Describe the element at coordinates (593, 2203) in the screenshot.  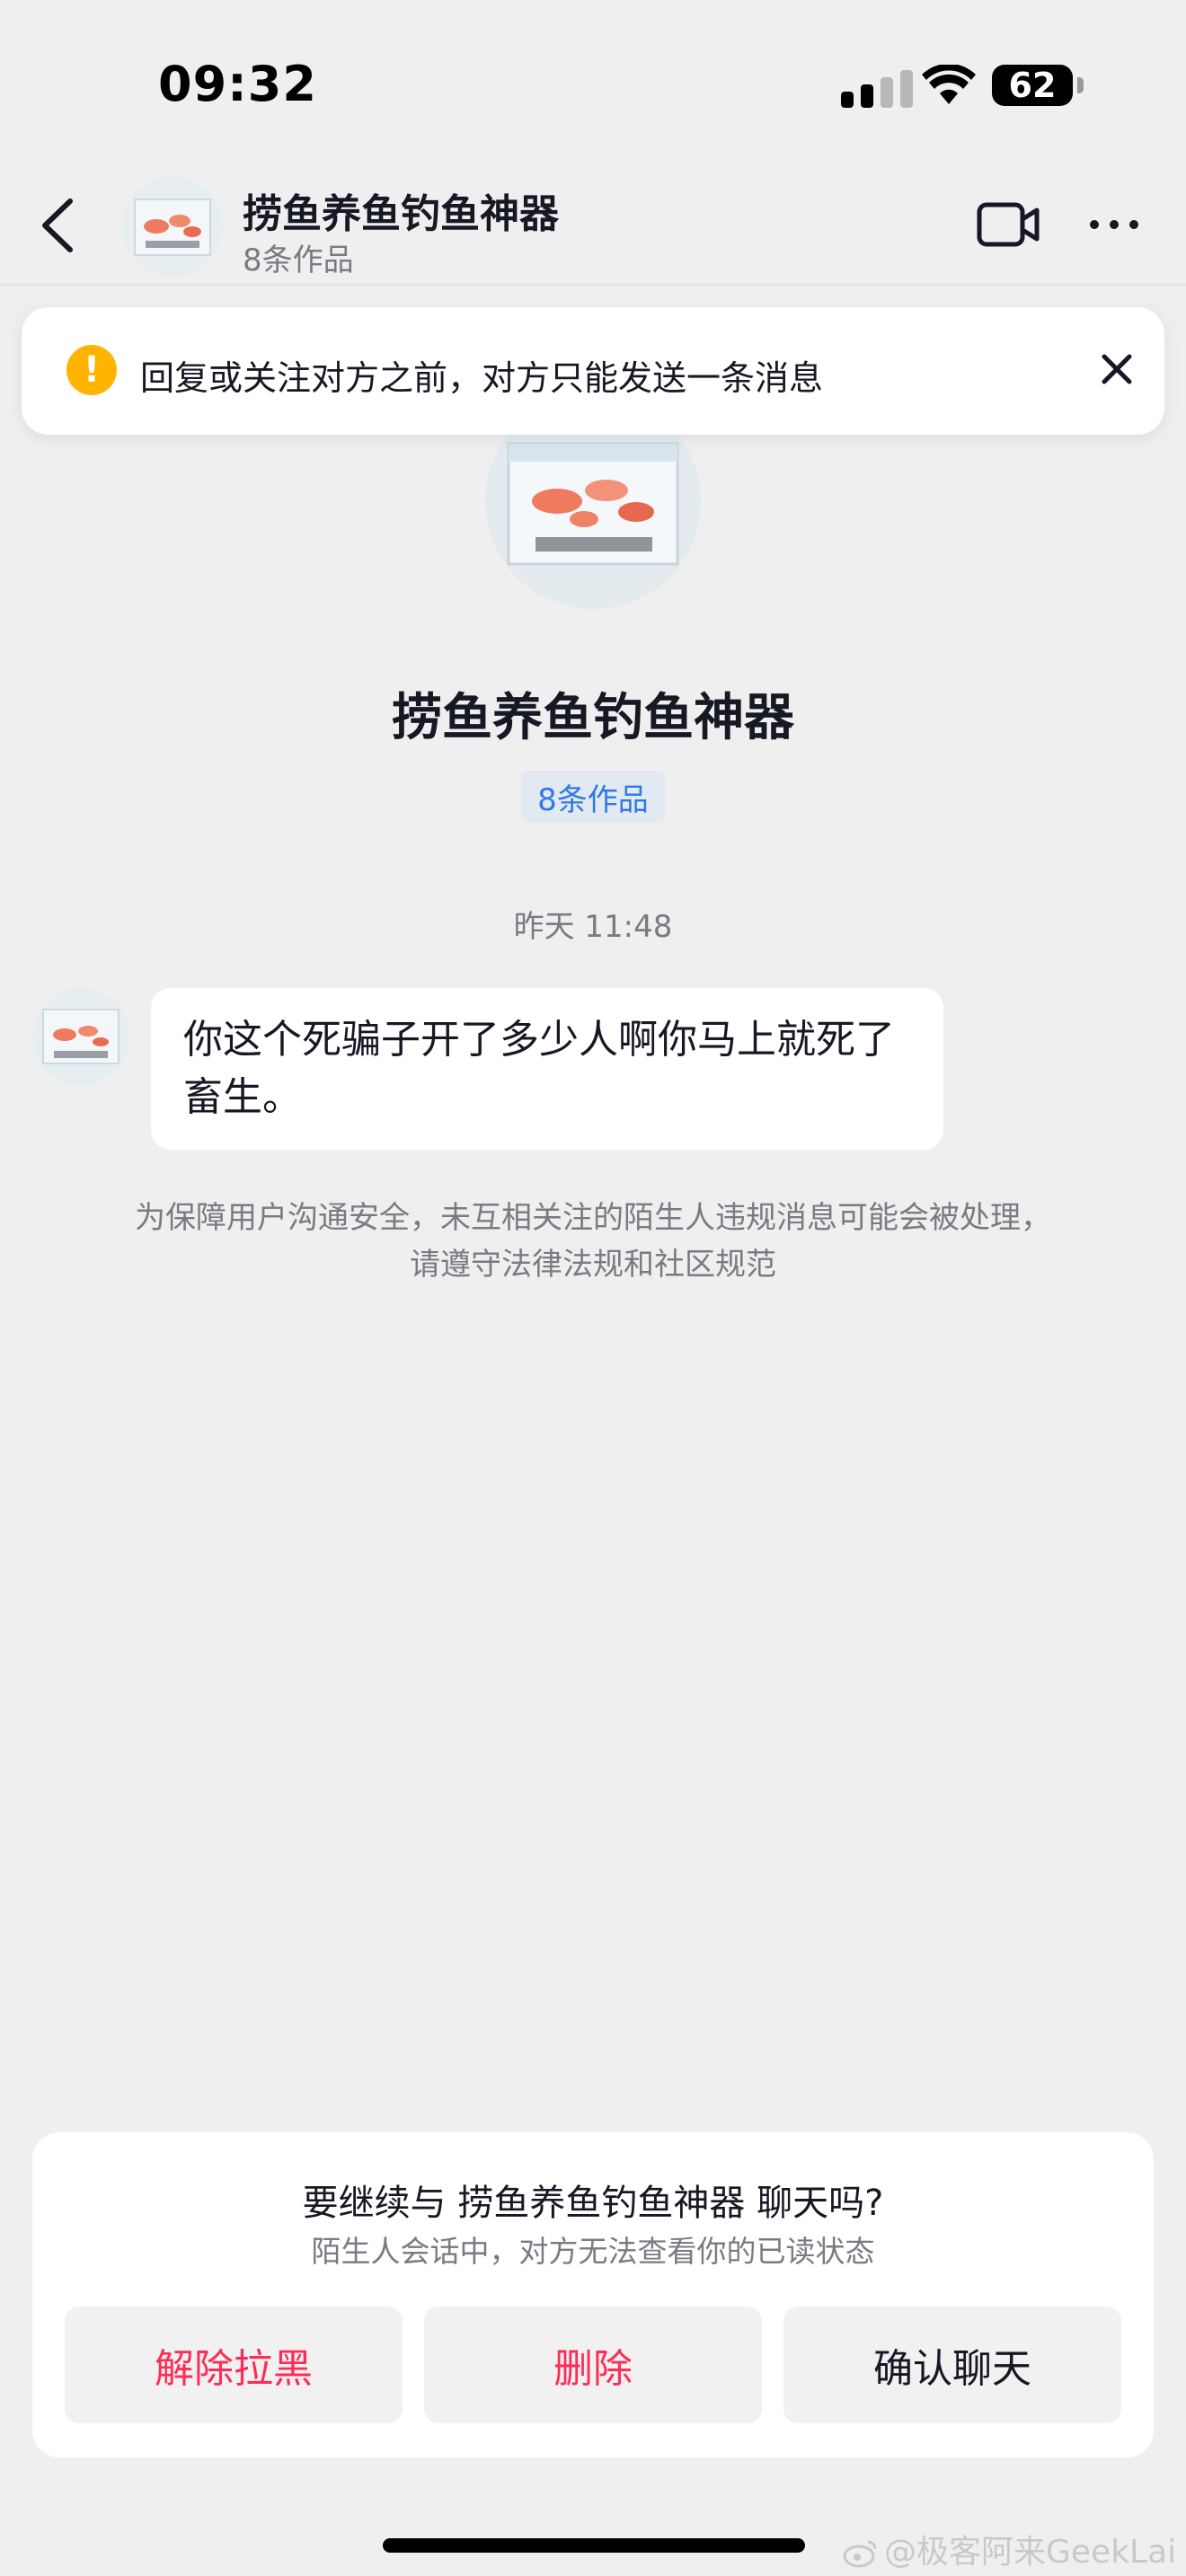
I see `prompt-title: 要继续与 捞鱼养鱼钓鱼神器 聊天吗?` at that location.